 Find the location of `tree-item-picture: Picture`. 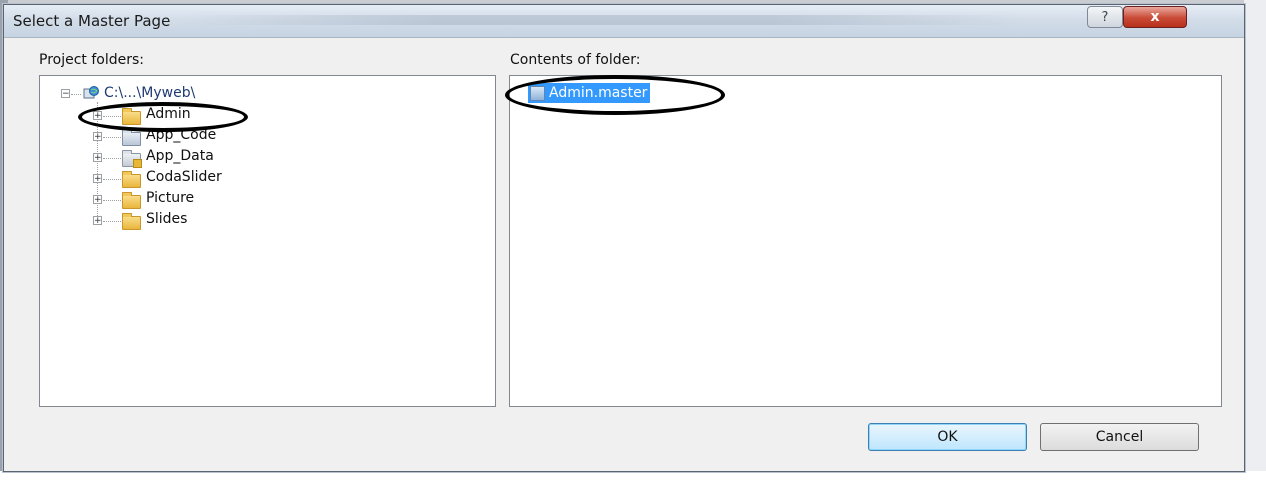

tree-item-picture: Picture is located at coordinates (170, 198).